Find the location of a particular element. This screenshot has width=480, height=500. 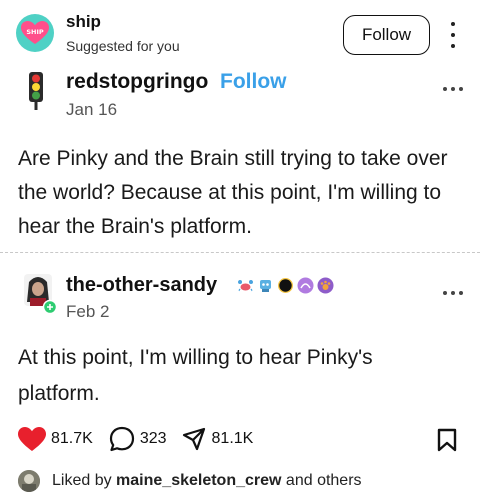

reblogger-avatar is located at coordinates (39, 293).